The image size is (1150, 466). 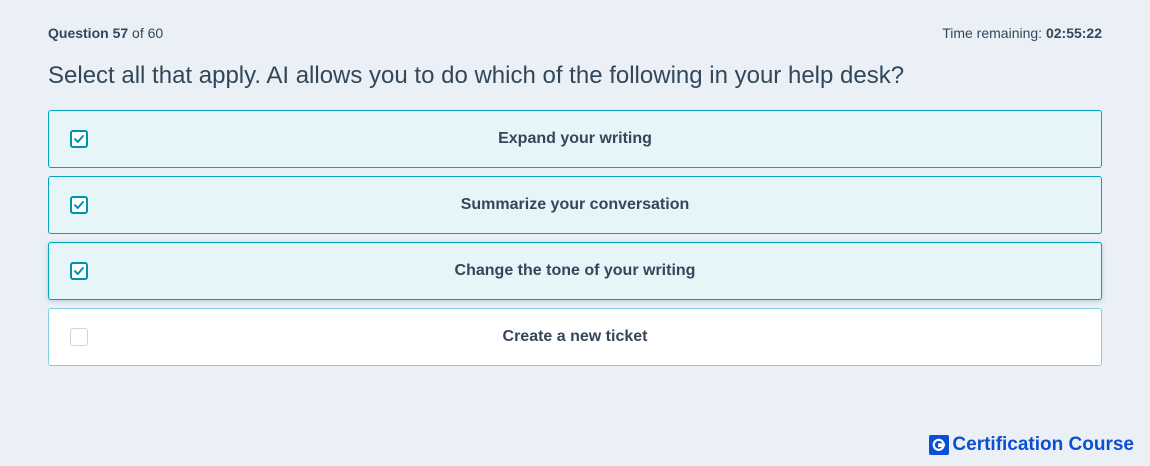 I want to click on option-label: Change the tone of your writing, so click(x=575, y=270).